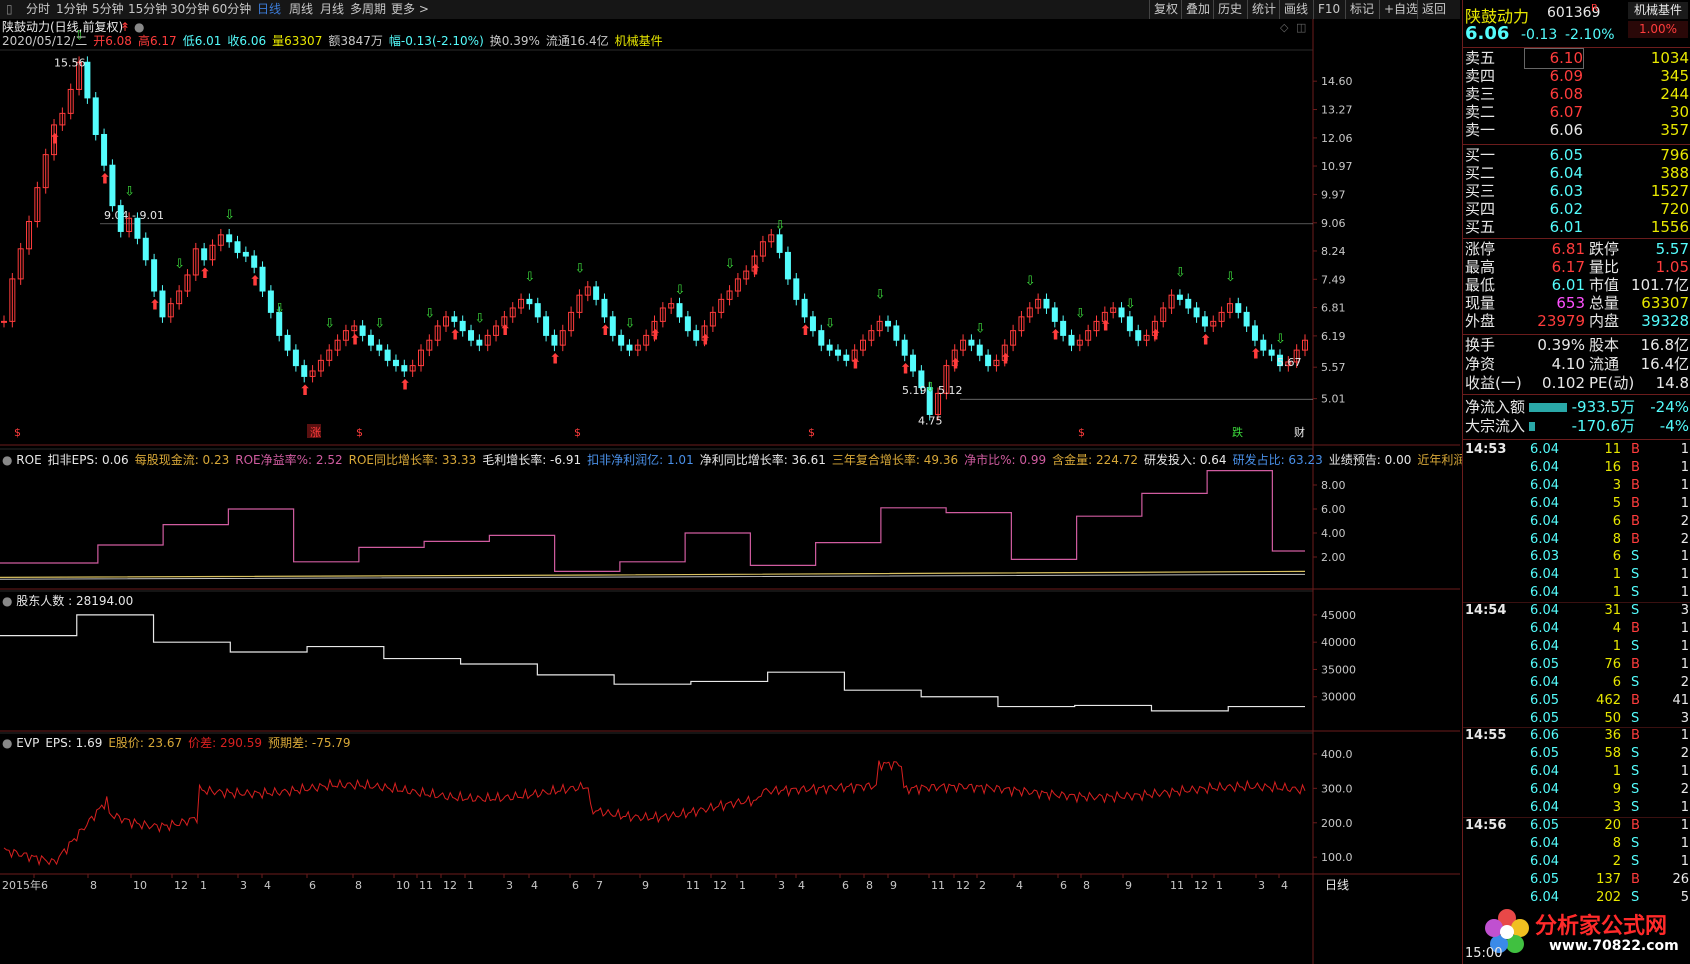  I want to click on period-tab-9: 多周期, so click(368, 9).